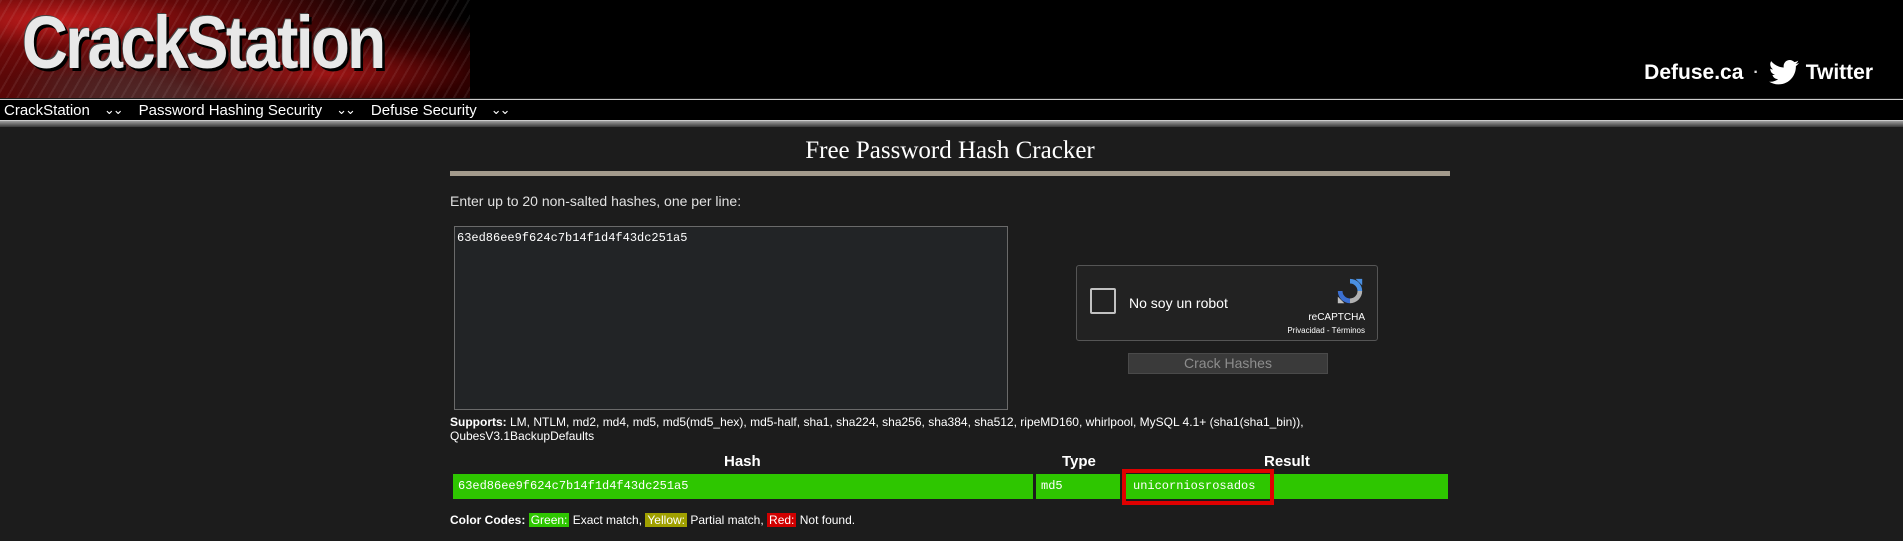 This screenshot has height=541, width=1903. I want to click on nav-item-label: CrackStation, so click(47, 110).